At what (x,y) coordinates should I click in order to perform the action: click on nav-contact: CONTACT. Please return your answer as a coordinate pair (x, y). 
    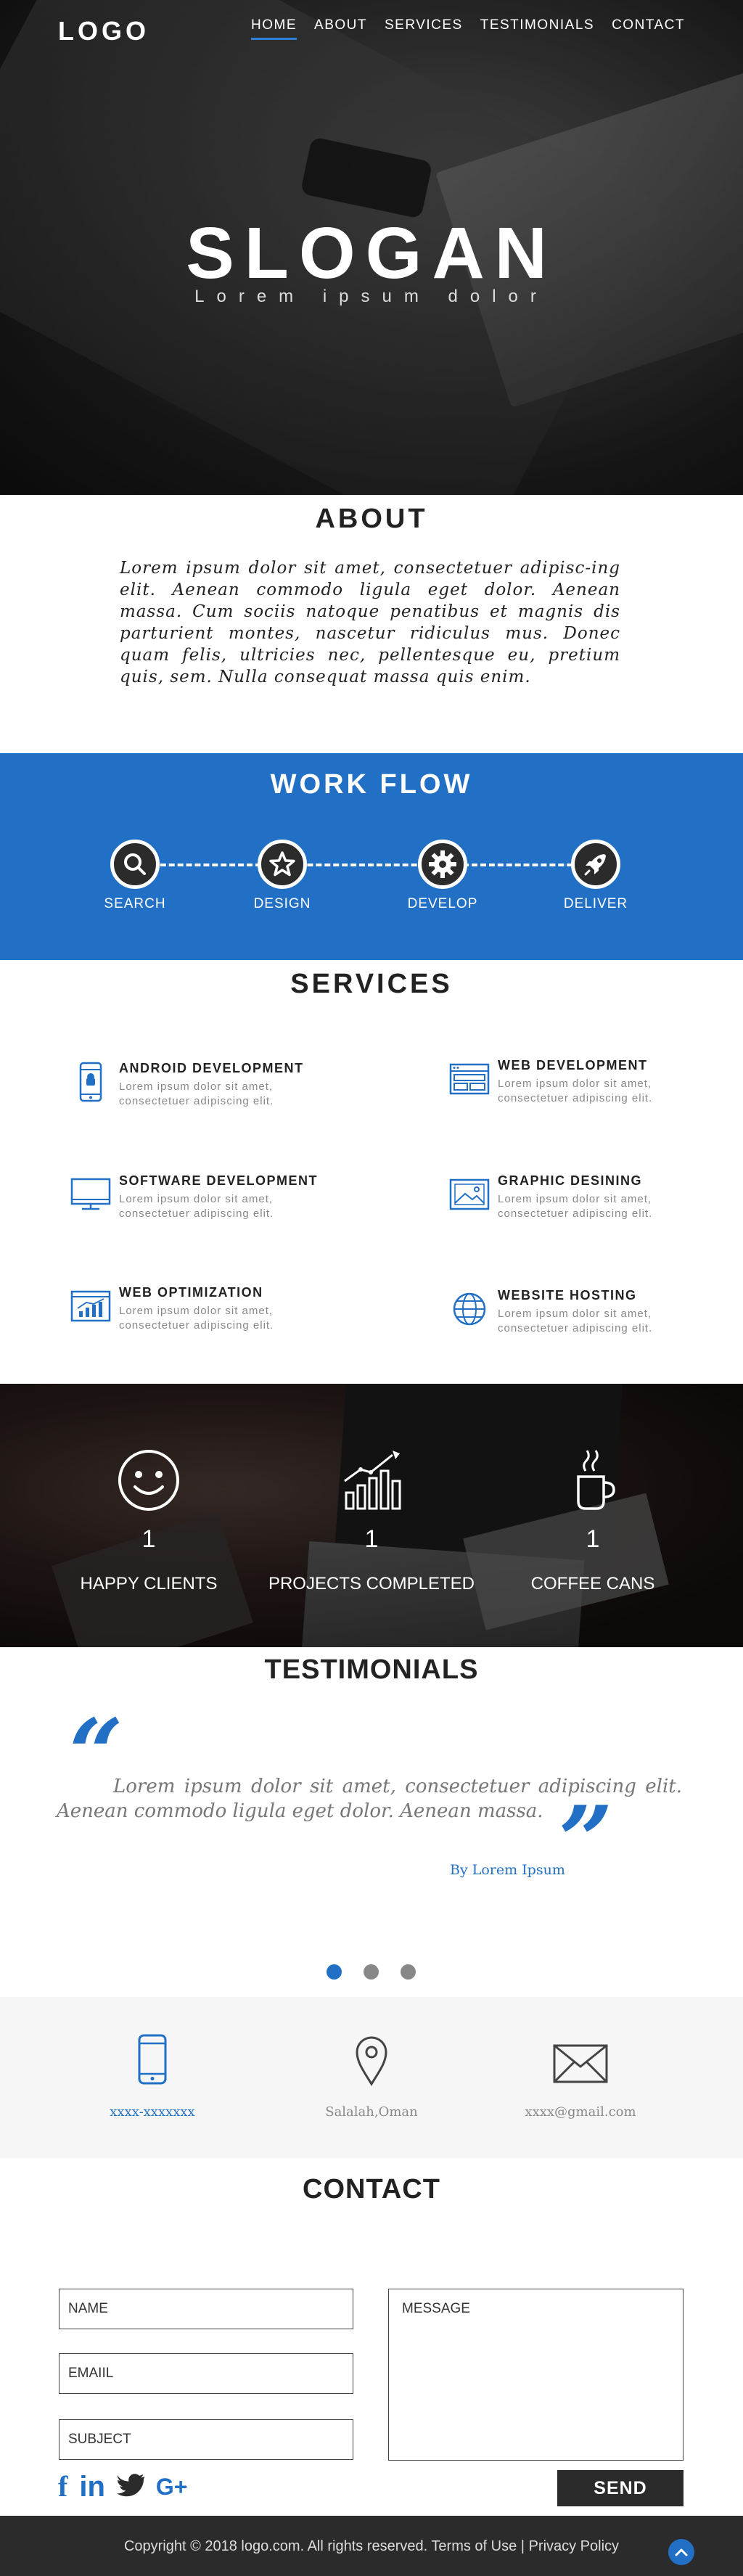
    Looking at the image, I should click on (648, 28).